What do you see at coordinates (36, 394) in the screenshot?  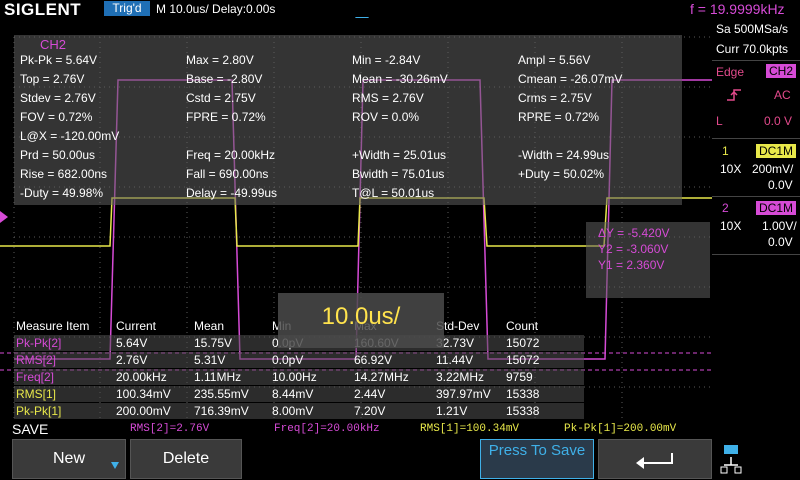 I see `statistics-cell: RMS[1]` at bounding box center [36, 394].